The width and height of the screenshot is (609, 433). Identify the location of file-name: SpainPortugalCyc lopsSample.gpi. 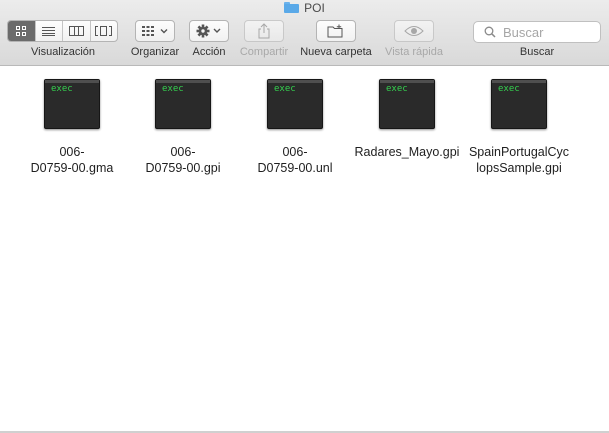
(519, 160).